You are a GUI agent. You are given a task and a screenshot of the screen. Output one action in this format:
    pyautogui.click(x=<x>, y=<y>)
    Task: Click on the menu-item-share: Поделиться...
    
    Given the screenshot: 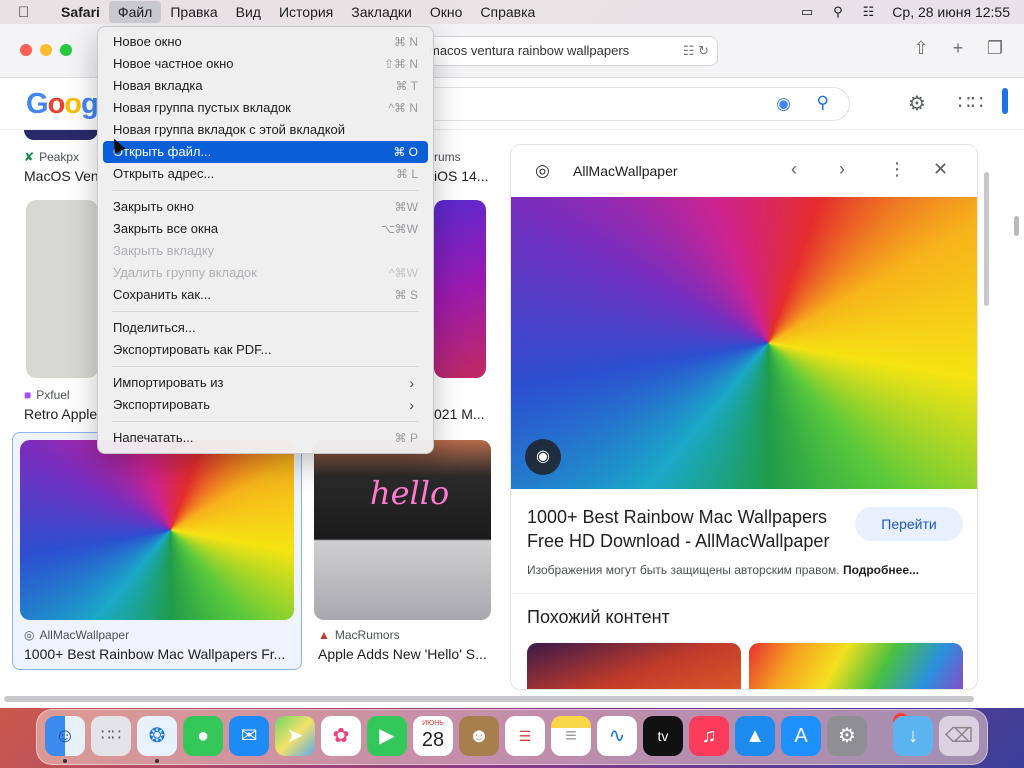 What is the action you would take?
    pyautogui.click(x=265, y=328)
    